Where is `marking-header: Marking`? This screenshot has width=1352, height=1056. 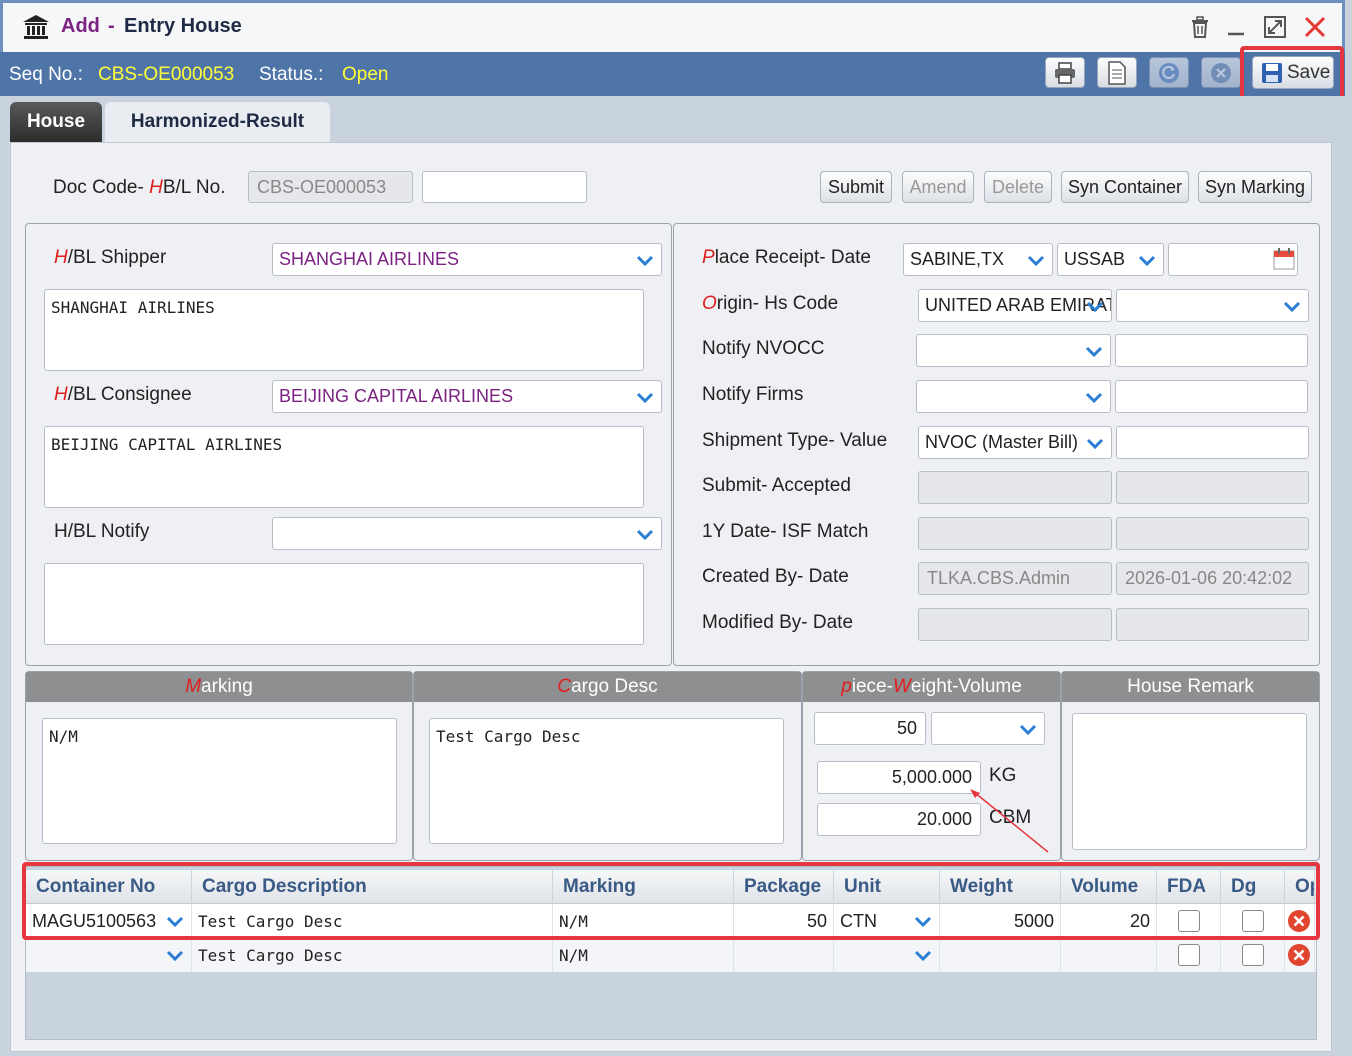 marking-header: Marking is located at coordinates (219, 687).